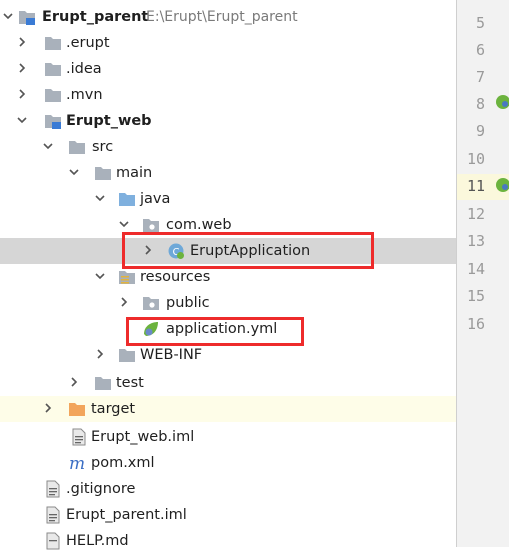 The height and width of the screenshot is (554, 509). I want to click on tree-label: HELP.md, so click(97, 541).